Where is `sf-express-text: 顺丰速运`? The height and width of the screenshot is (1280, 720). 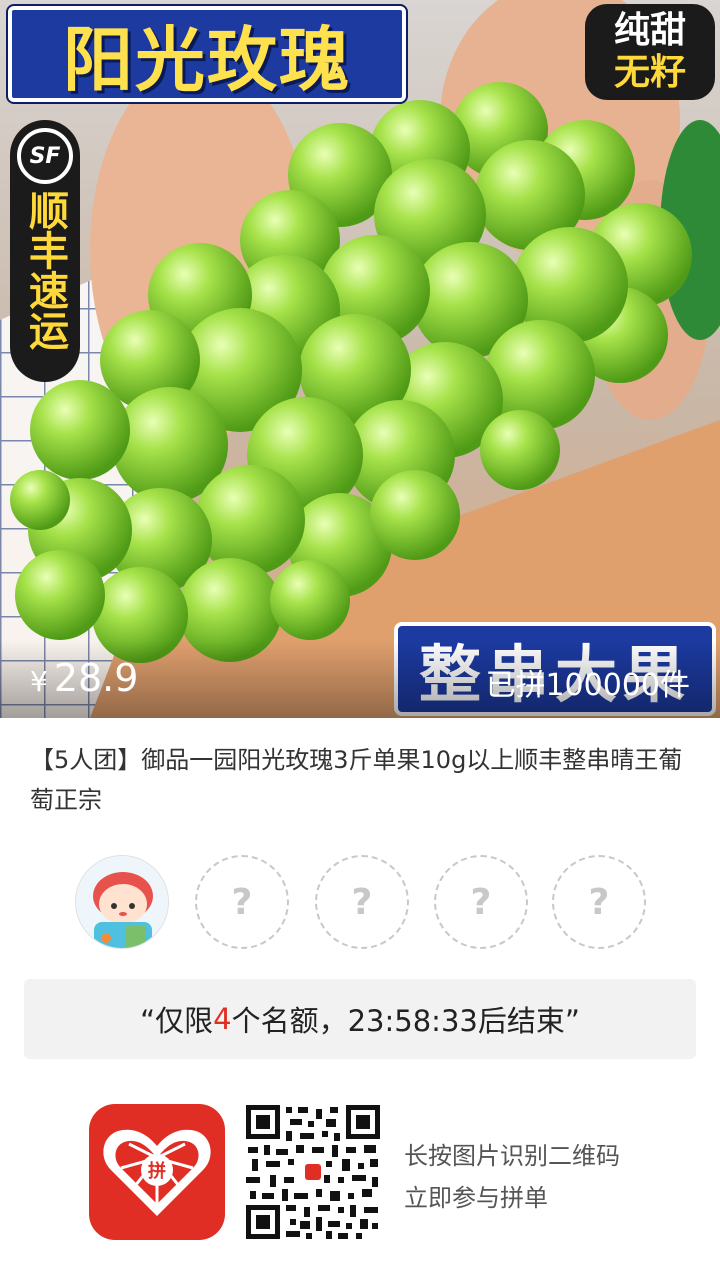
sf-express-text: 顺丰速运 is located at coordinates (45, 270).